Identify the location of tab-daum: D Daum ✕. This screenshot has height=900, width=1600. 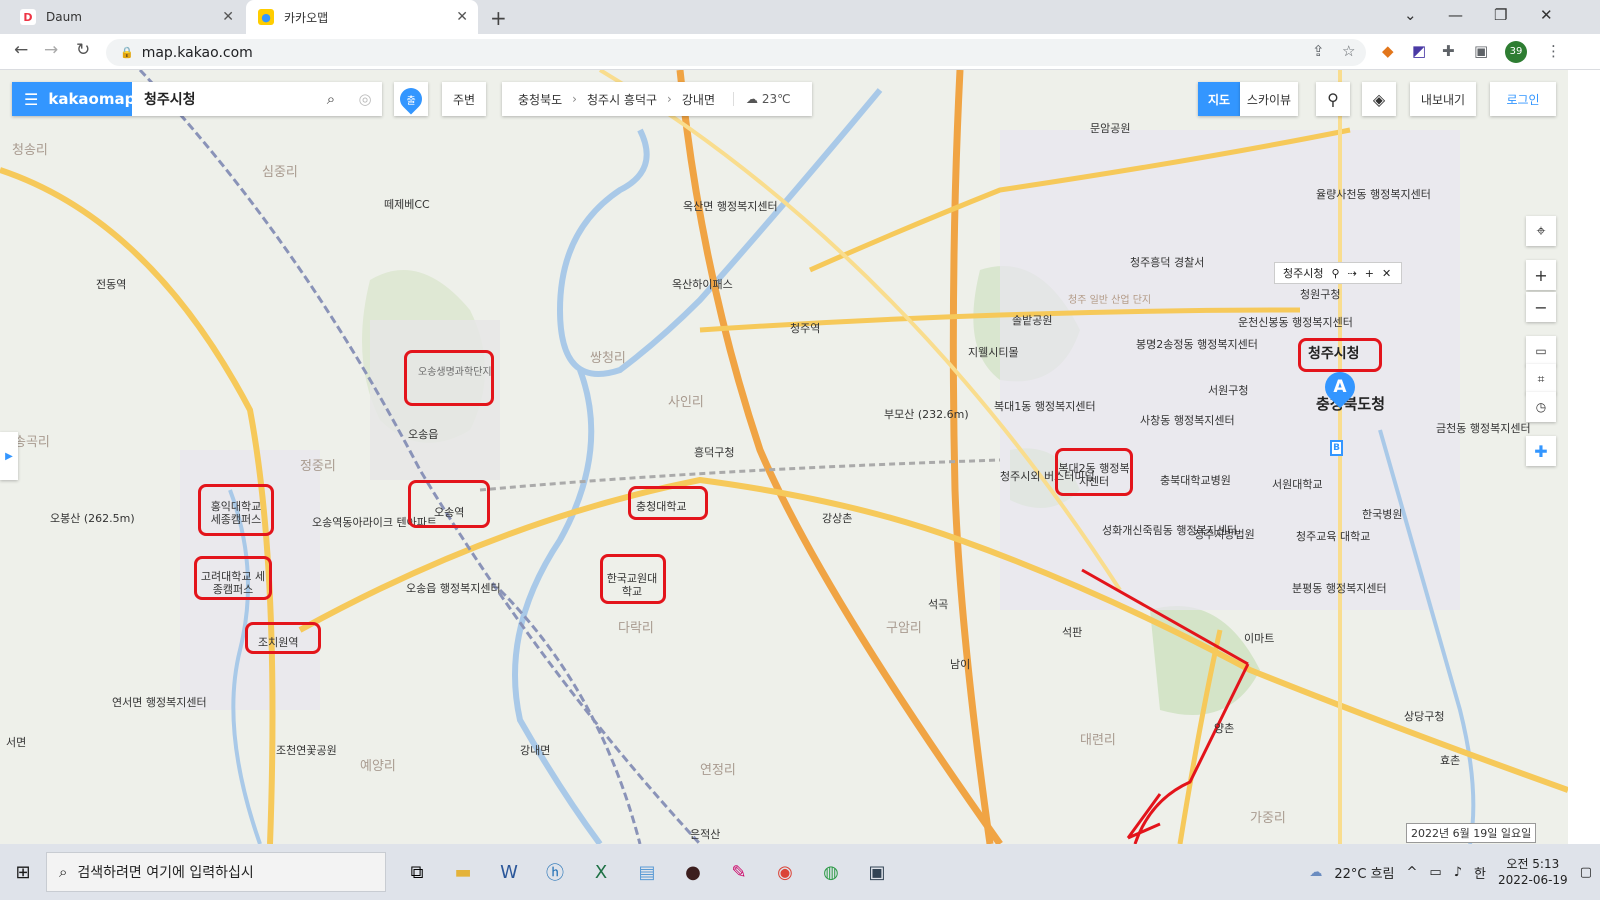
(126, 17).